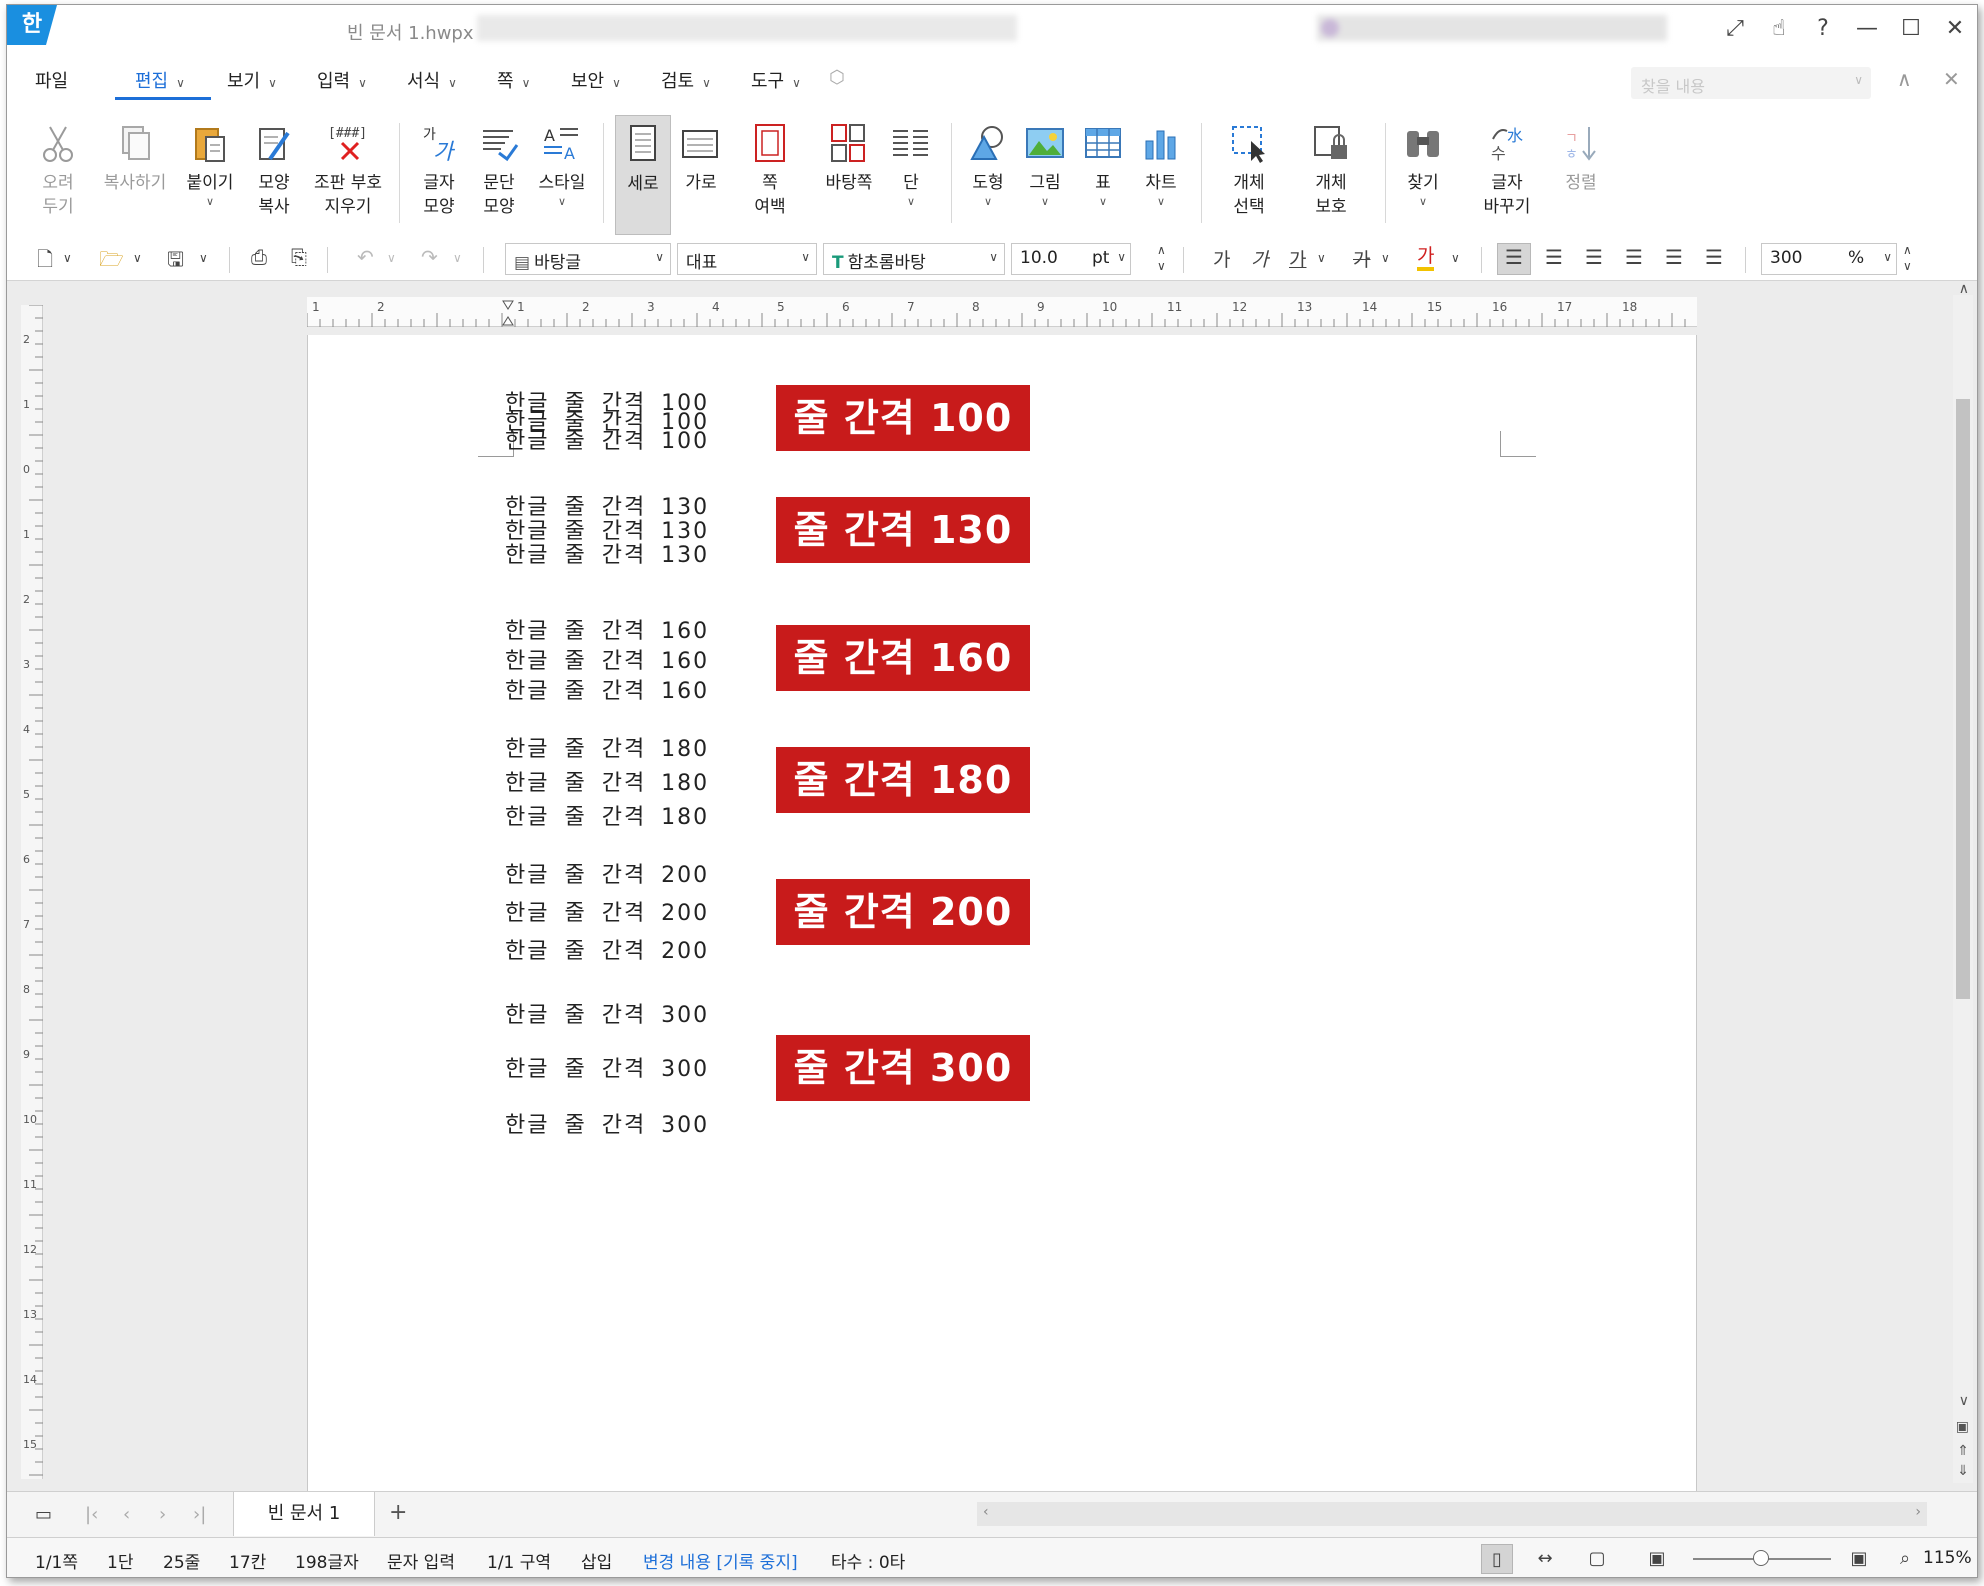 The image size is (1984, 1586). Describe the element at coordinates (1423, 175) in the screenshot. I see `find-button: 찾기 ∨` at that location.